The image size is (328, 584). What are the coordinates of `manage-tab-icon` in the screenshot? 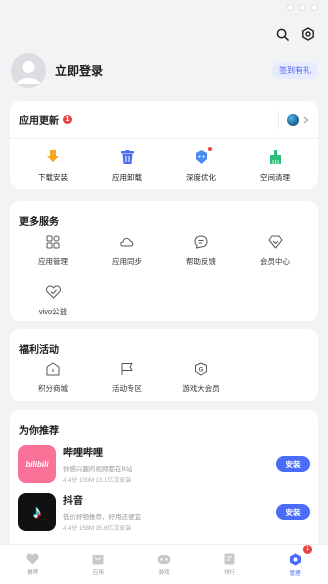 It's located at (295, 559).